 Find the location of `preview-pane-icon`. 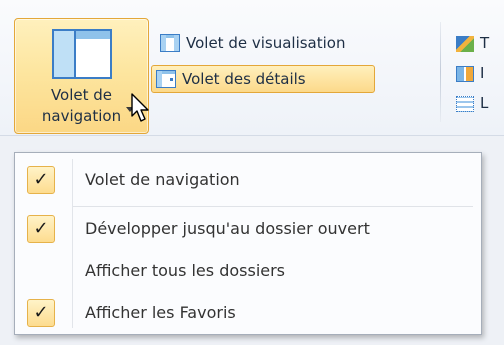

preview-pane-icon is located at coordinates (170, 43).